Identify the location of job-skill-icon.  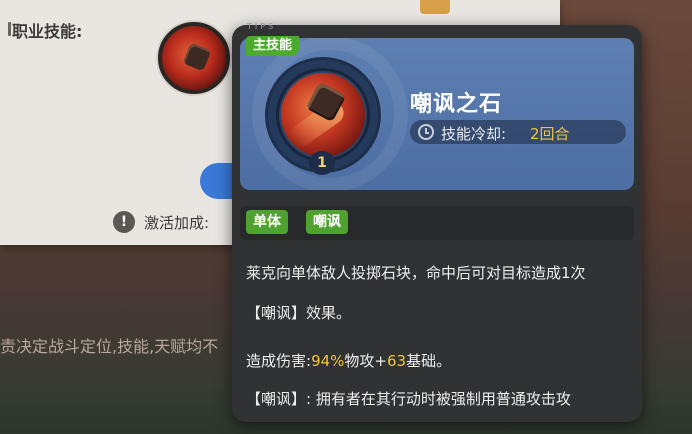
(194, 58).